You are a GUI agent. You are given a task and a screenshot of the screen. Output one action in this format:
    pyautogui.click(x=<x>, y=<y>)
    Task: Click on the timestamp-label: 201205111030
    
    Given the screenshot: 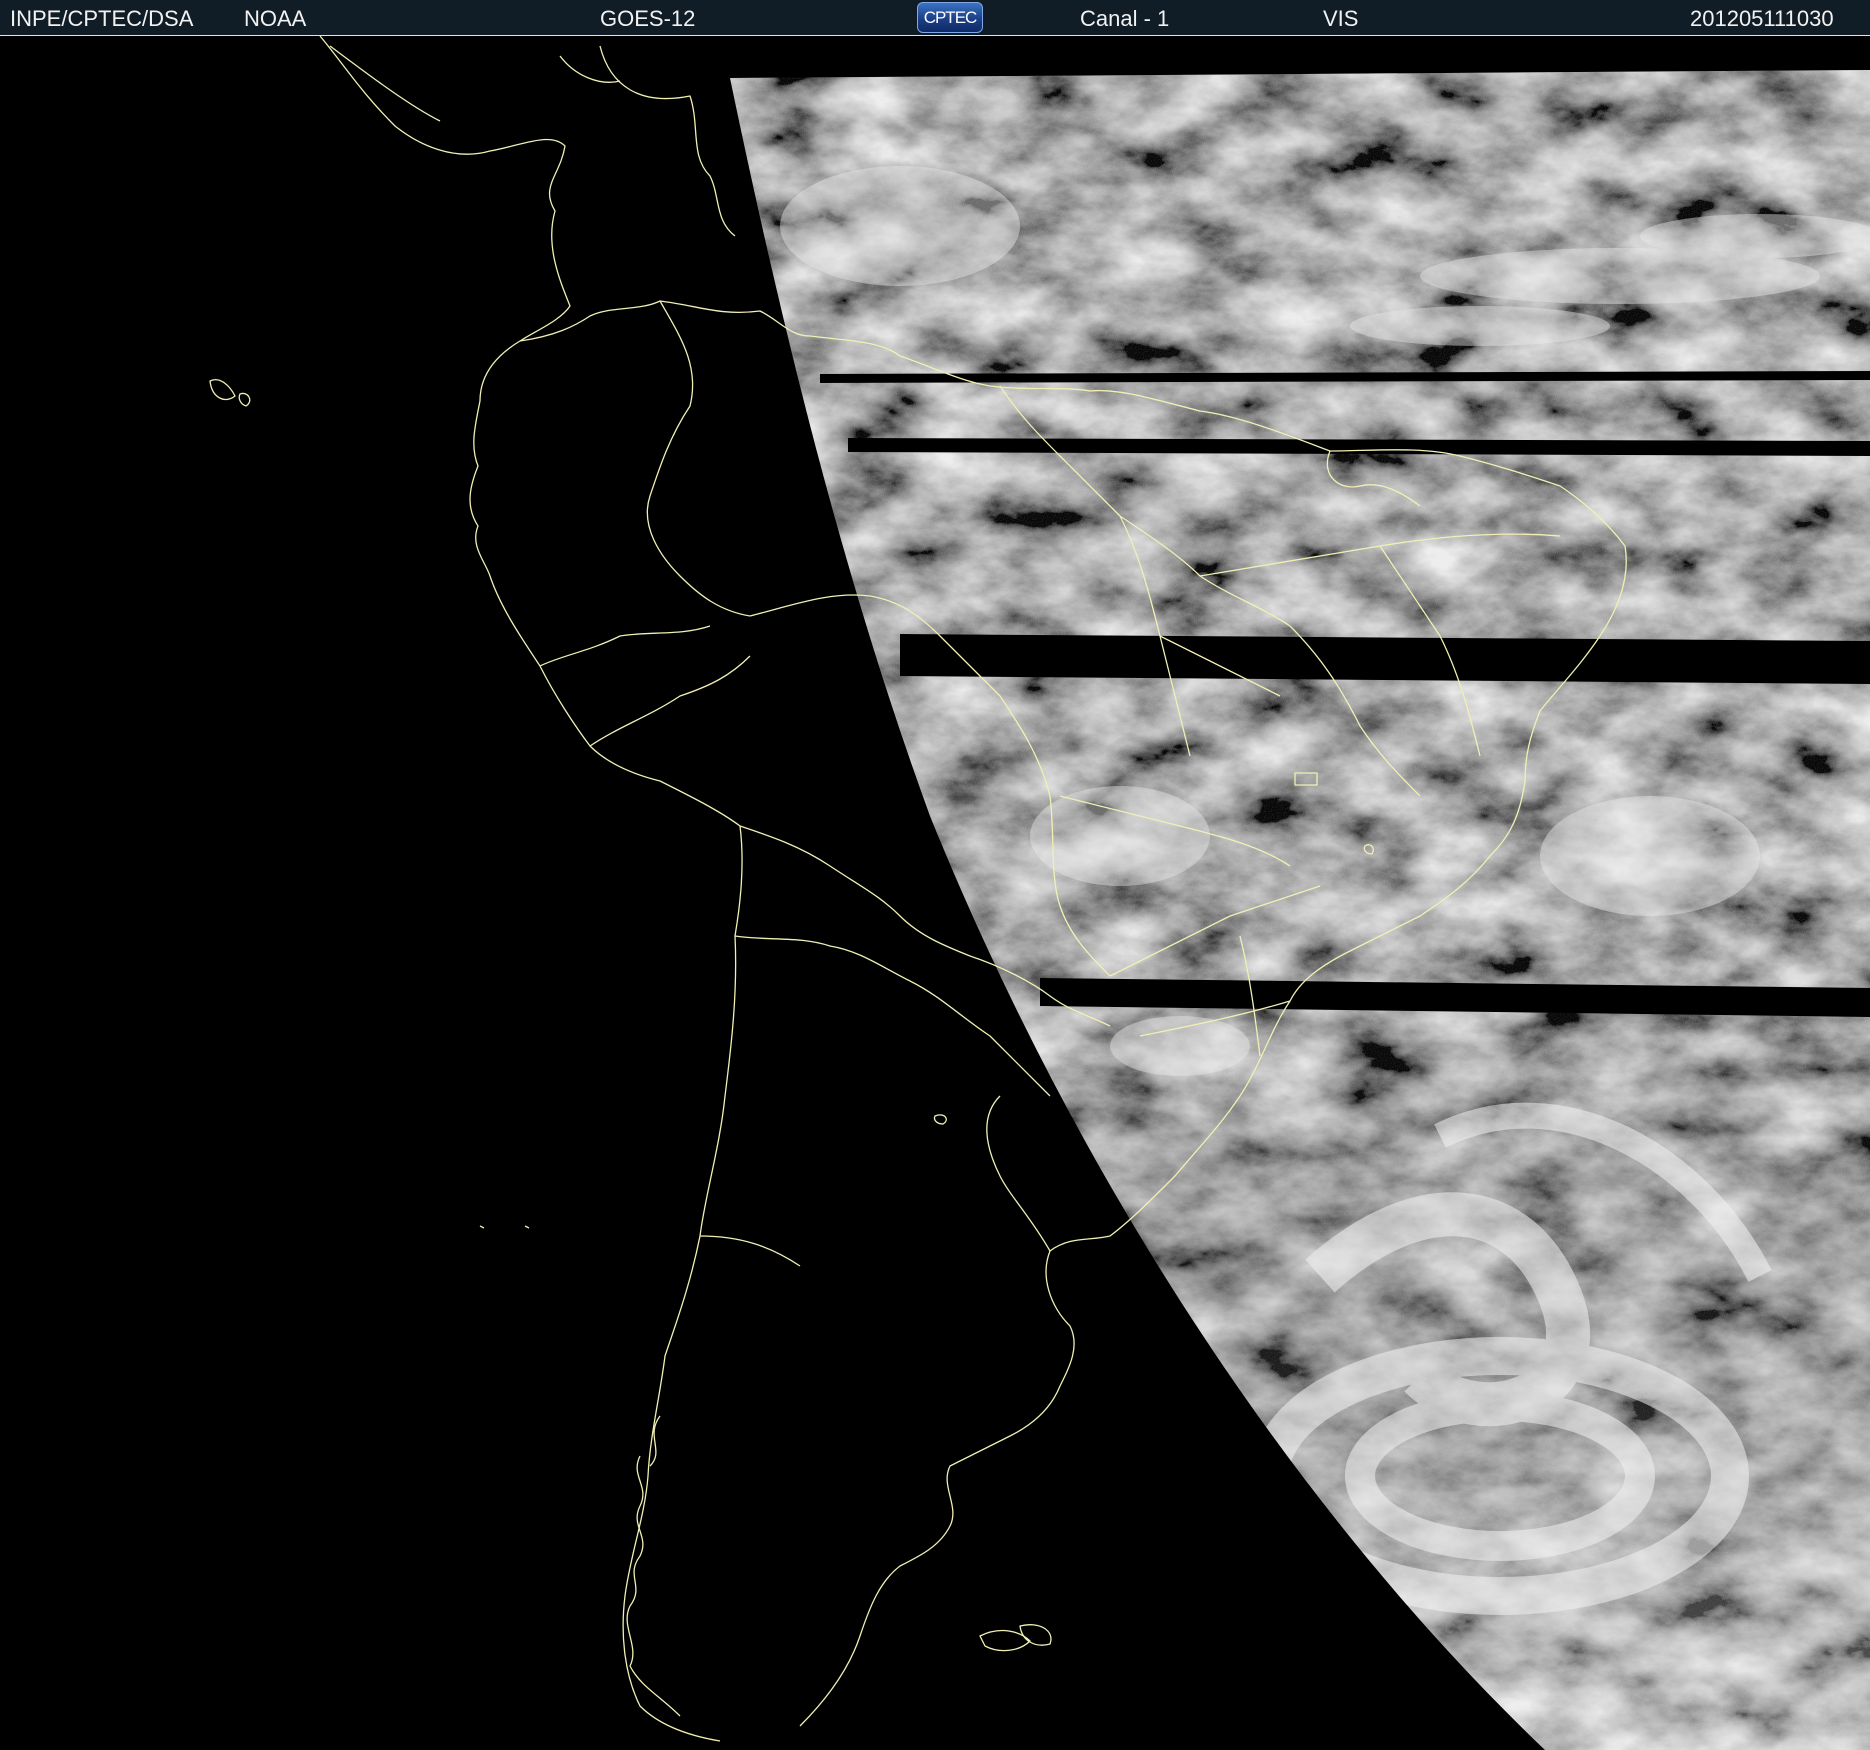 What is the action you would take?
    pyautogui.click(x=1762, y=18)
    